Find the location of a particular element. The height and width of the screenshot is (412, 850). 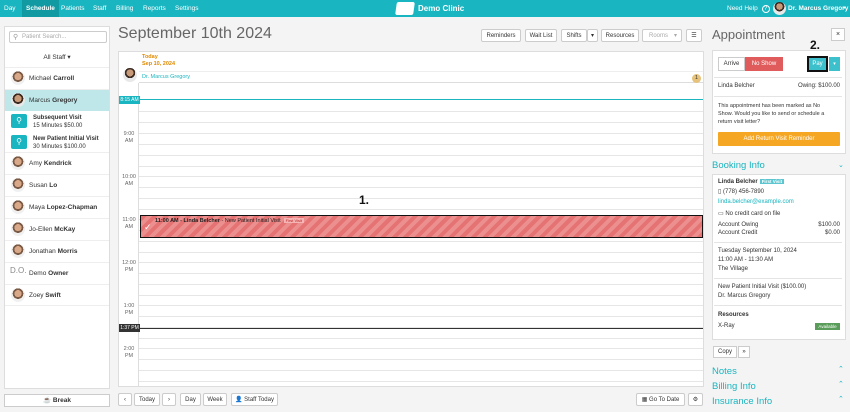

go-to-date-button: ▦ Go To Date is located at coordinates (660, 399).